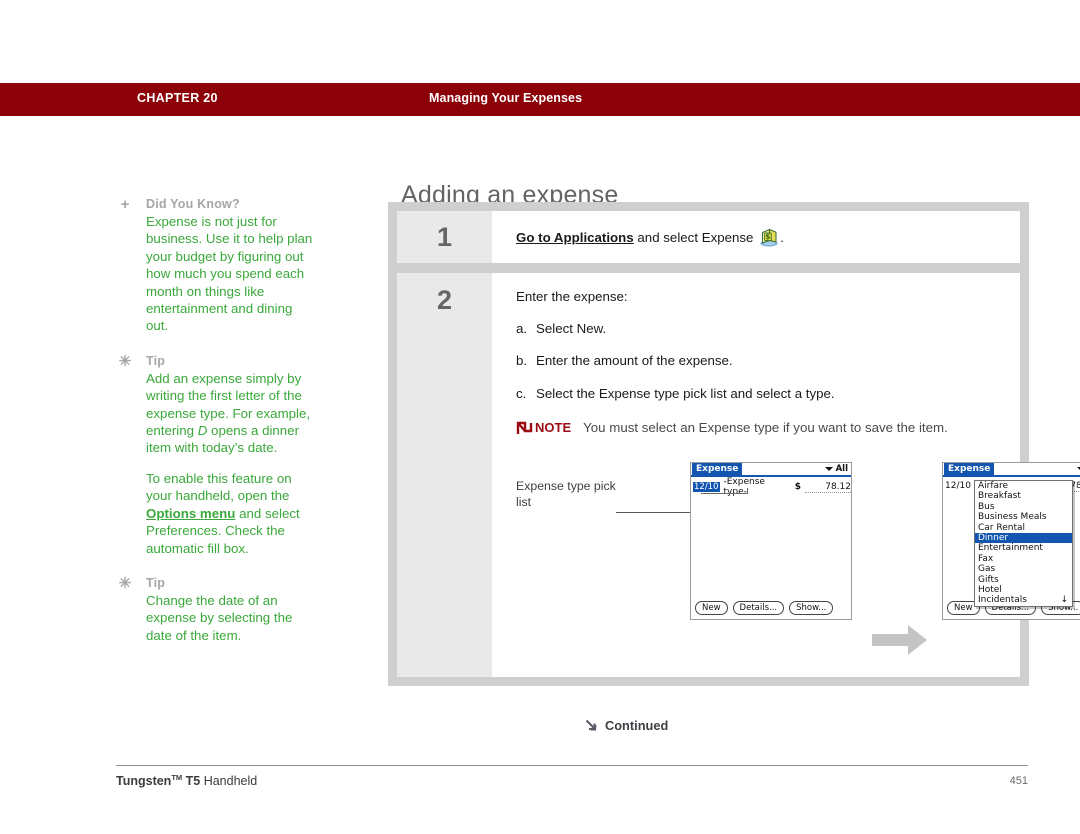 The image size is (1080, 834). What do you see at coordinates (572, 296) in the screenshot?
I see `step-2-intro: Enter the expense:` at bounding box center [572, 296].